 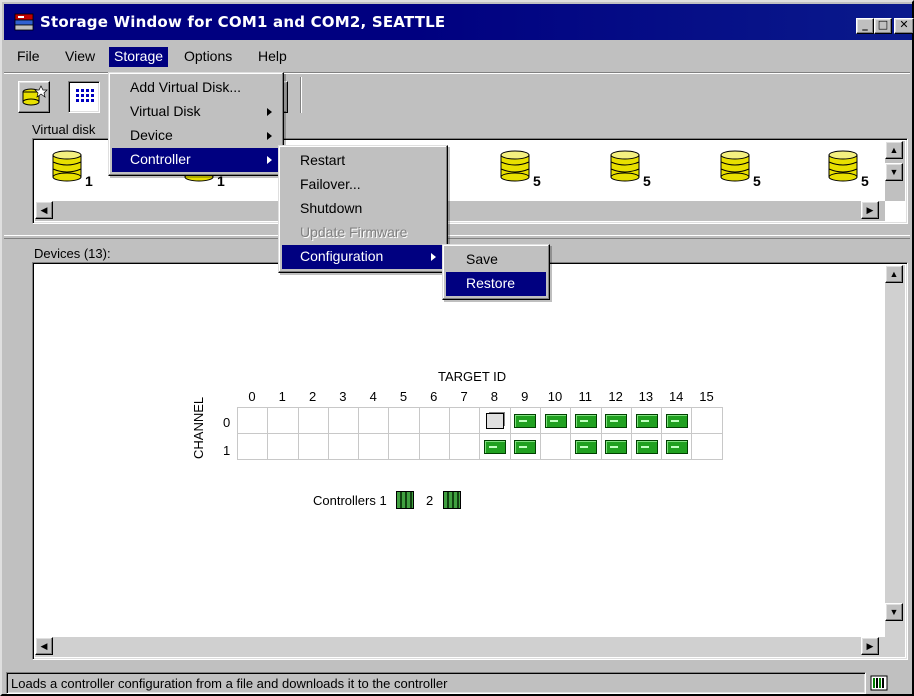 I want to click on menu-item-label: Restore, so click(x=491, y=283).